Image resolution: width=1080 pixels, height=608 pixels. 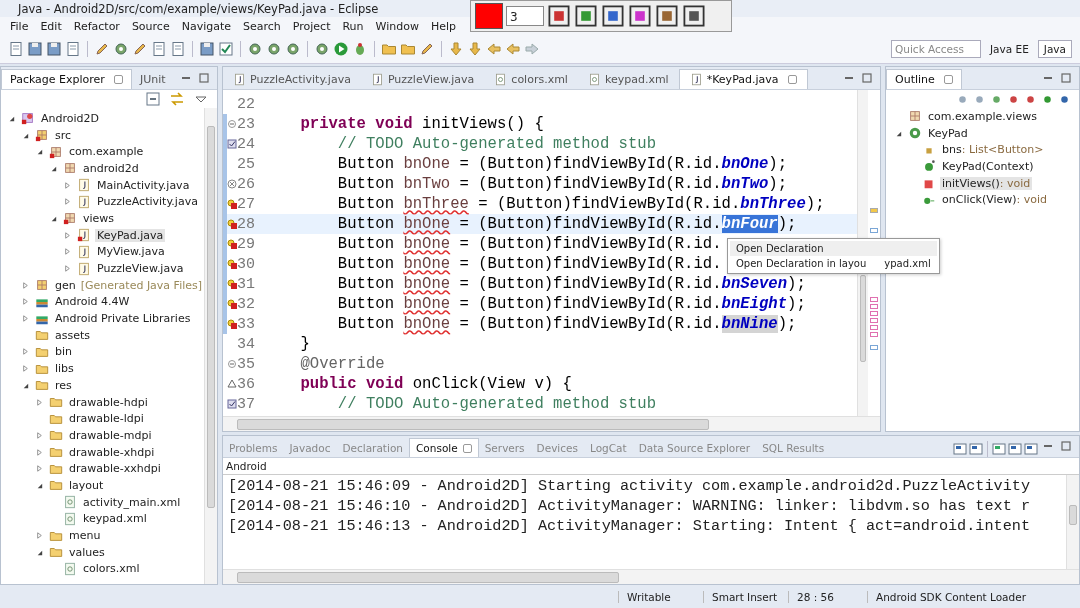 What do you see at coordinates (87, 552) in the screenshot?
I see `tree-item: values` at bounding box center [87, 552].